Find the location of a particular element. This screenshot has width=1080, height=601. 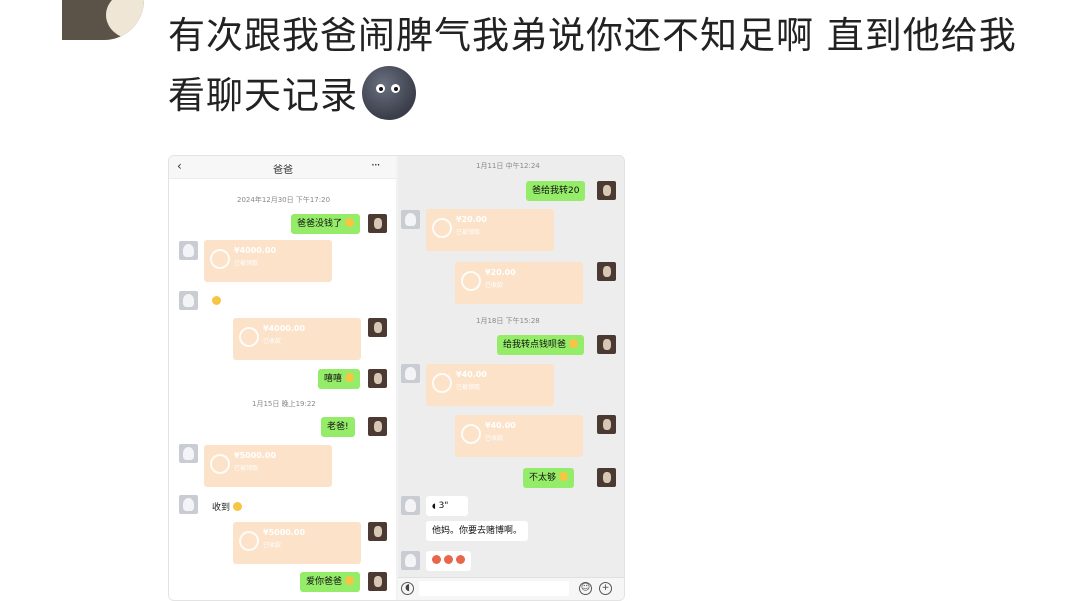

transfer-card-sent: ¥40.00 已收款 is located at coordinates (519, 436).